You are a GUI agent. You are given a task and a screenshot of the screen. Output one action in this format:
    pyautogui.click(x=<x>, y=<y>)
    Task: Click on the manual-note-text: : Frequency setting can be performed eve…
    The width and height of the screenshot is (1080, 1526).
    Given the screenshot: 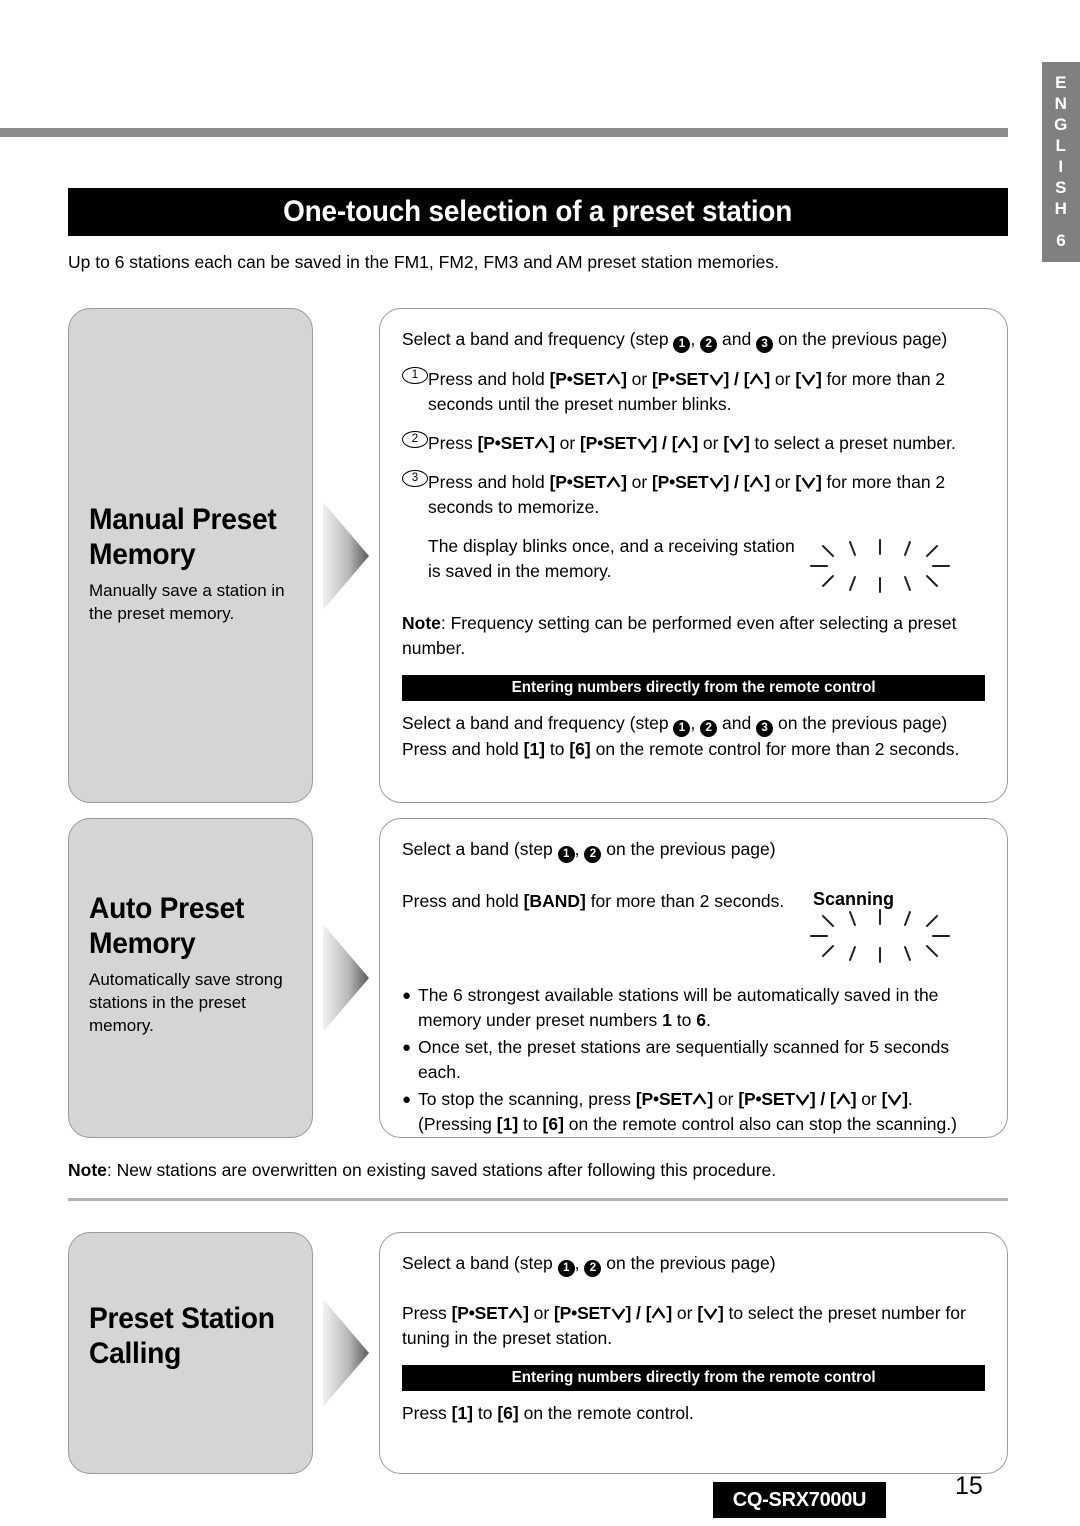 What is the action you would take?
    pyautogui.click(x=679, y=635)
    